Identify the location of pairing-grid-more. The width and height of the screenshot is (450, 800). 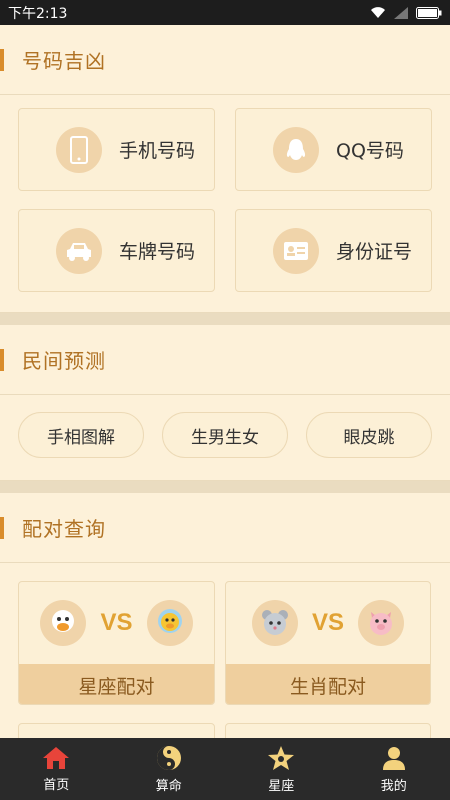
(225, 721).